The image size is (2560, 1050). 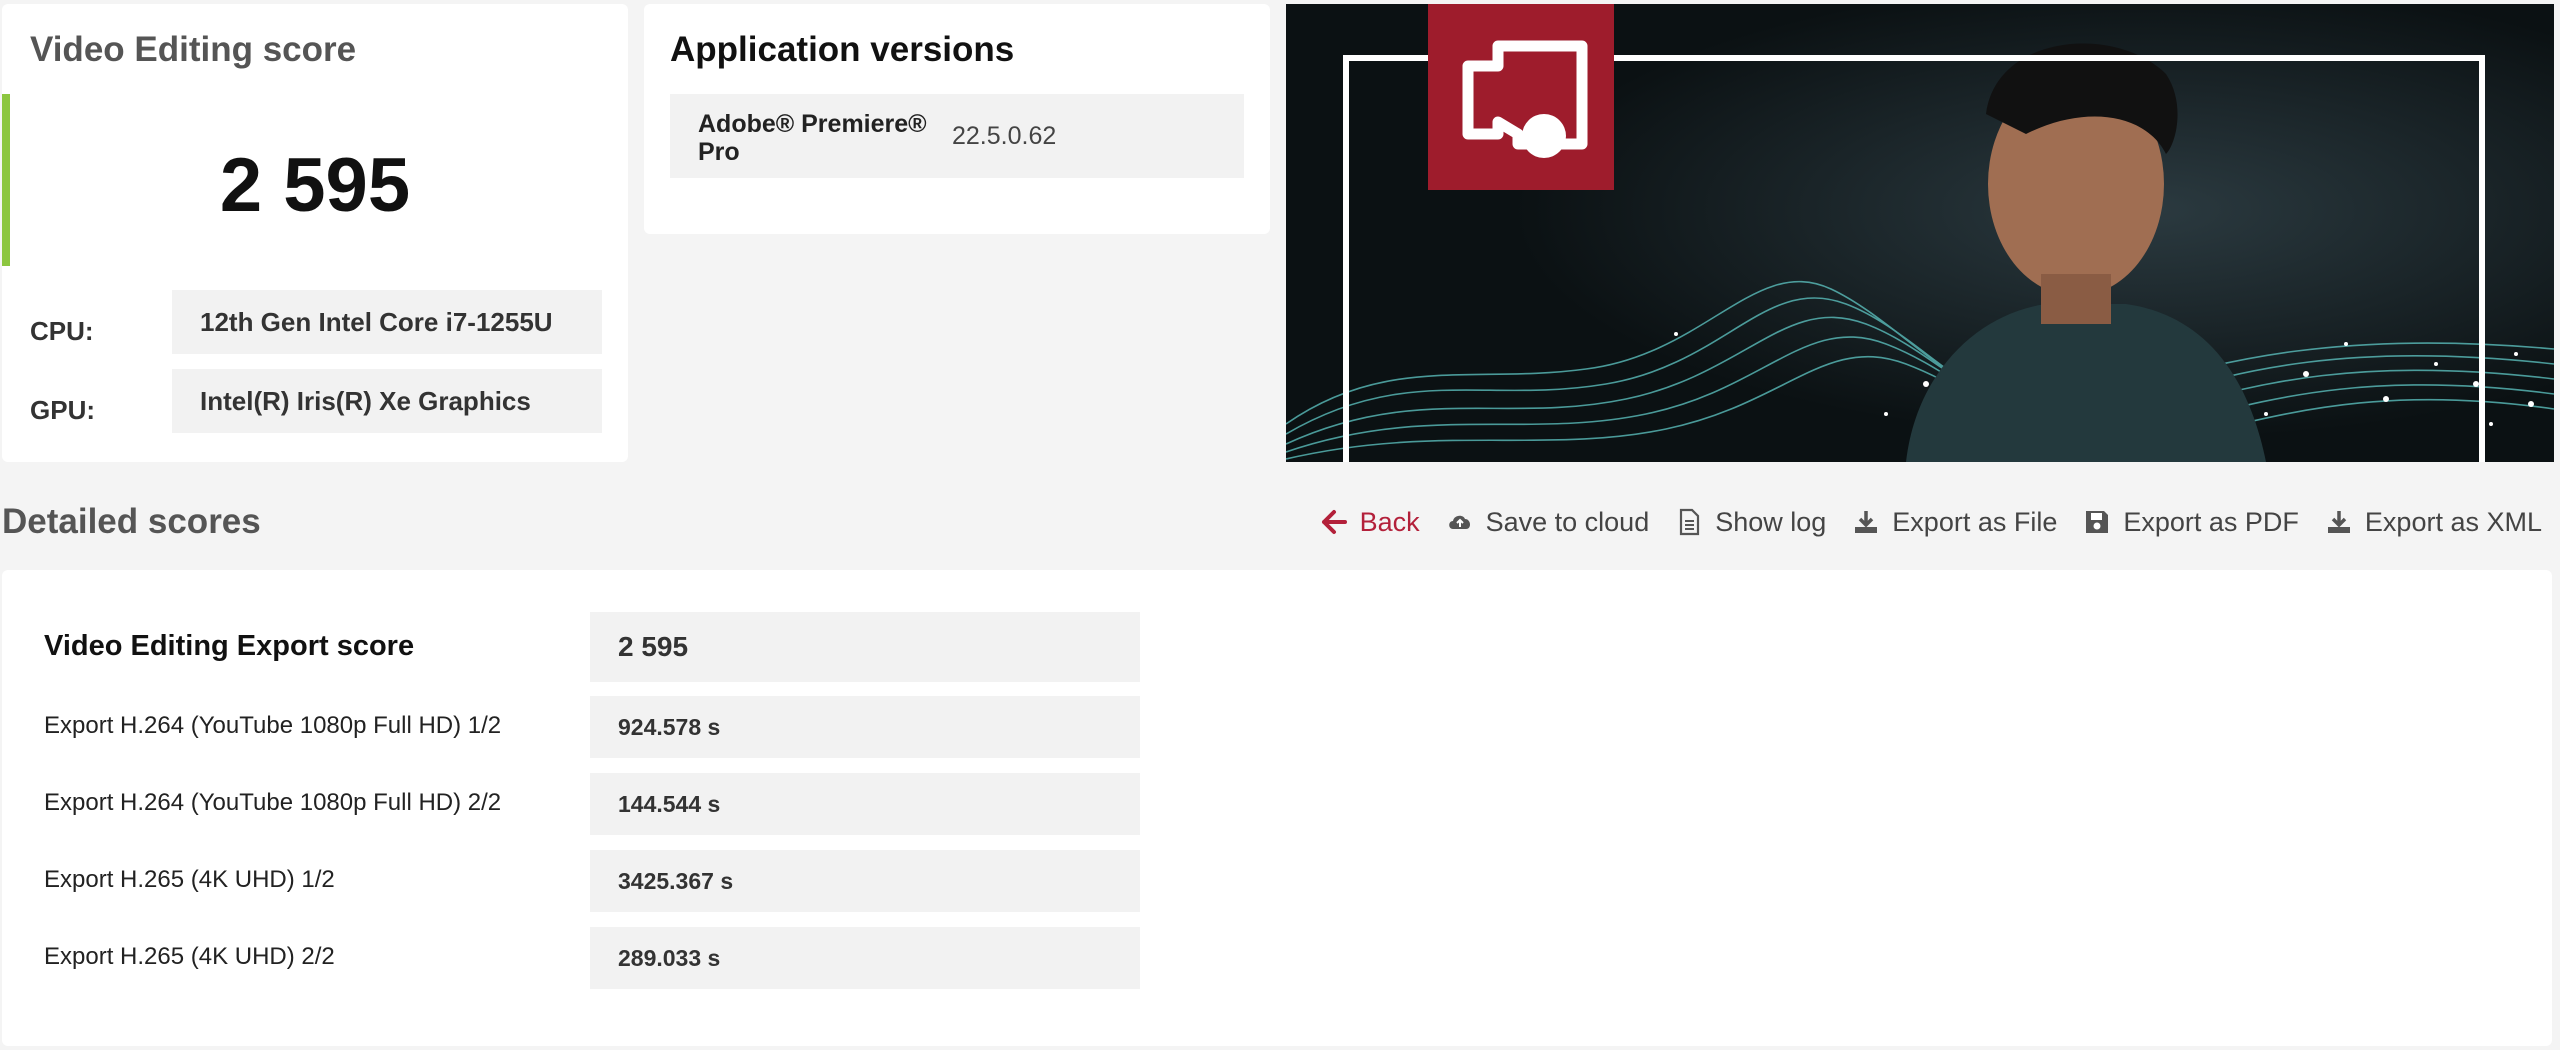 What do you see at coordinates (131, 521) in the screenshot?
I see `detailed-scores-title: Detailed scores` at bounding box center [131, 521].